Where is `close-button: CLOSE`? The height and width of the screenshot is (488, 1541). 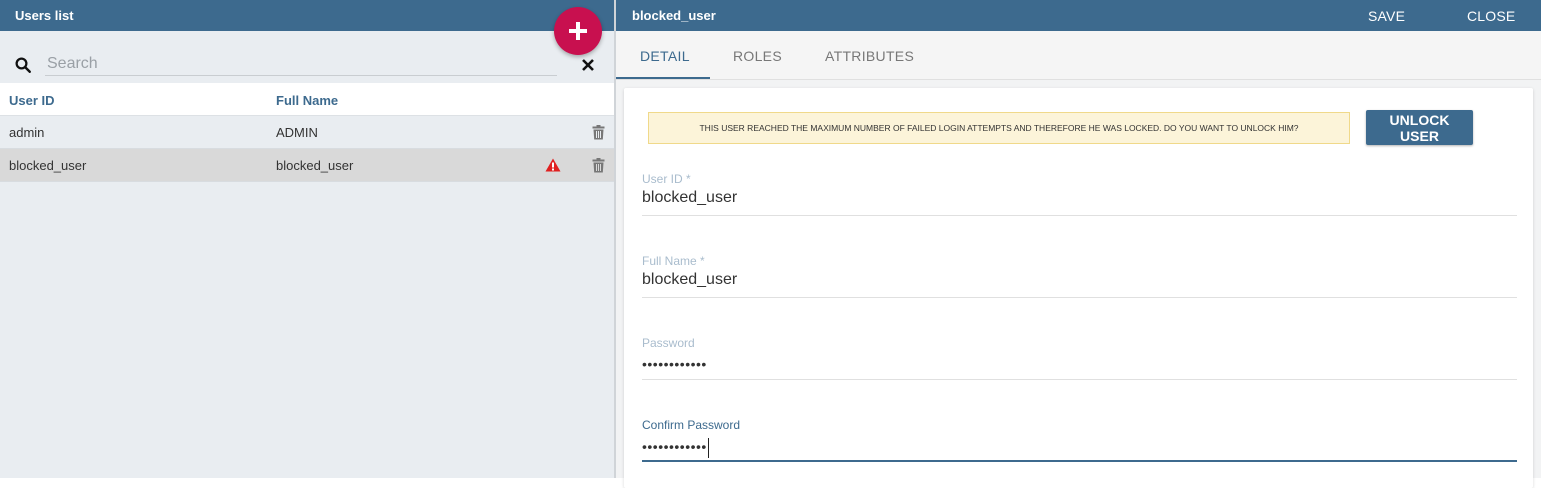
close-button: CLOSE is located at coordinates (1491, 16).